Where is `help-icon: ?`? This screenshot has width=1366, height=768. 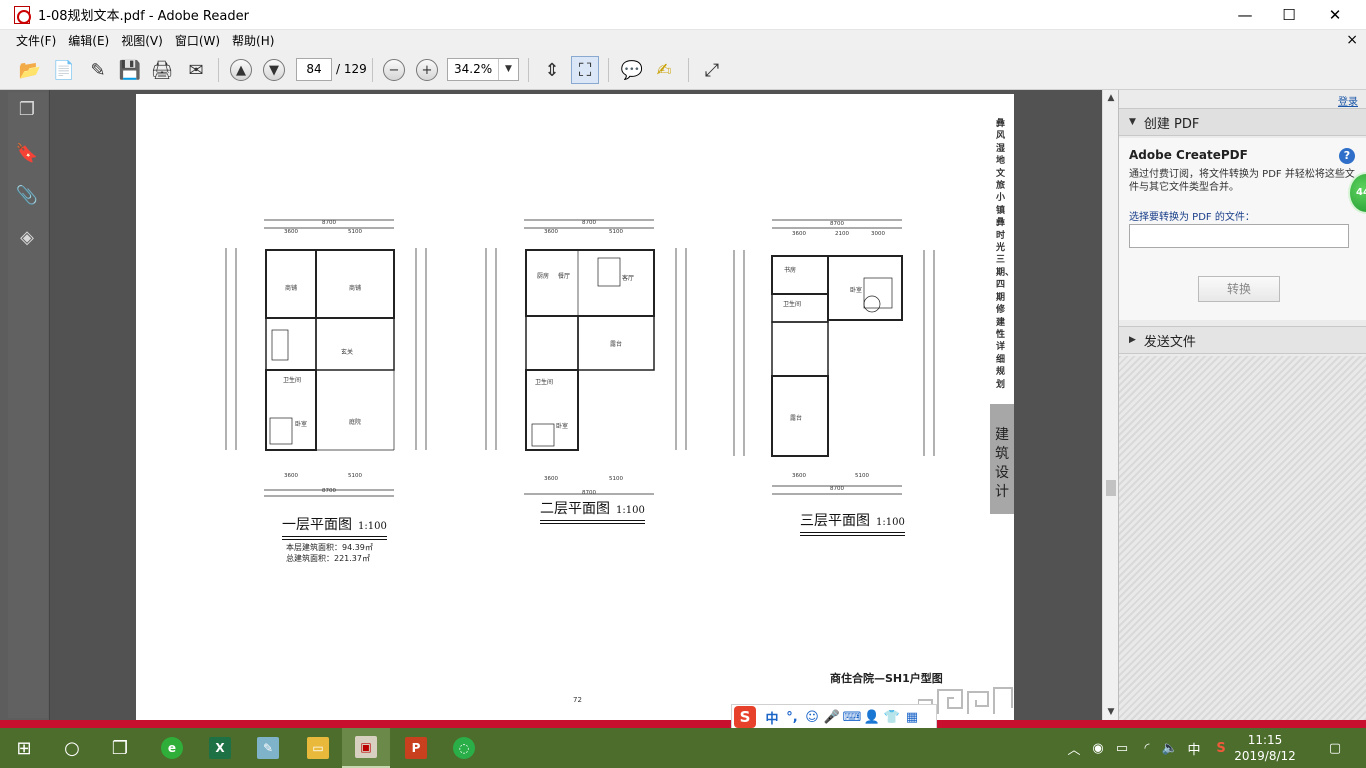 help-icon: ? is located at coordinates (1347, 156).